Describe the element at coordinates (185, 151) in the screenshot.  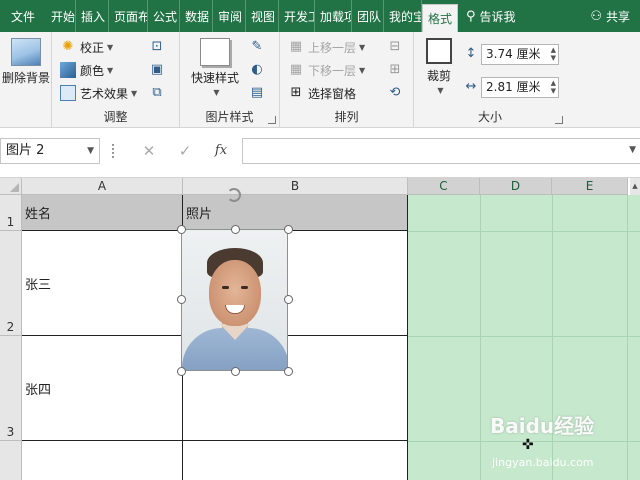
I see `enter-icon: ✓` at that location.